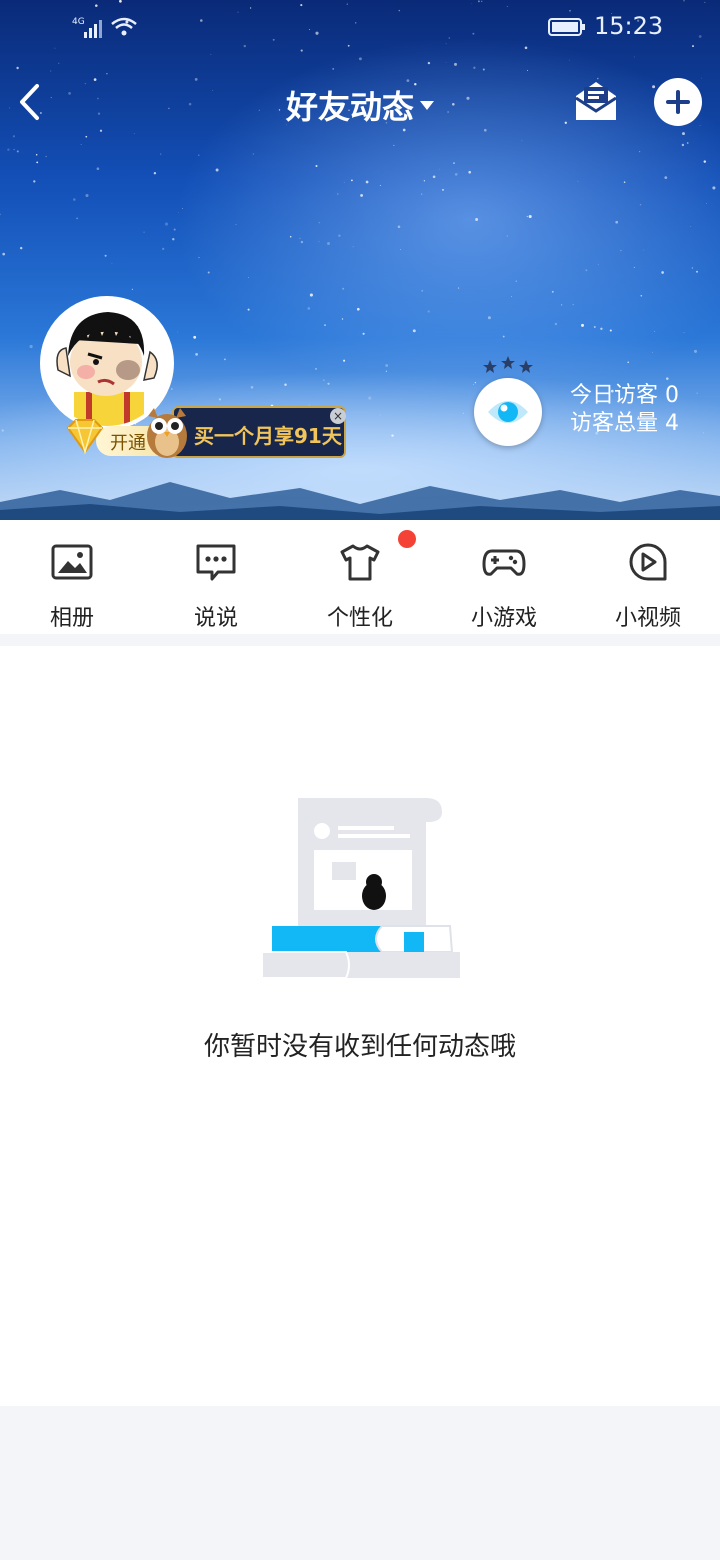 The width and height of the screenshot is (720, 1560). What do you see at coordinates (360, 888) in the screenshot?
I see `empty-feed-illustration` at bounding box center [360, 888].